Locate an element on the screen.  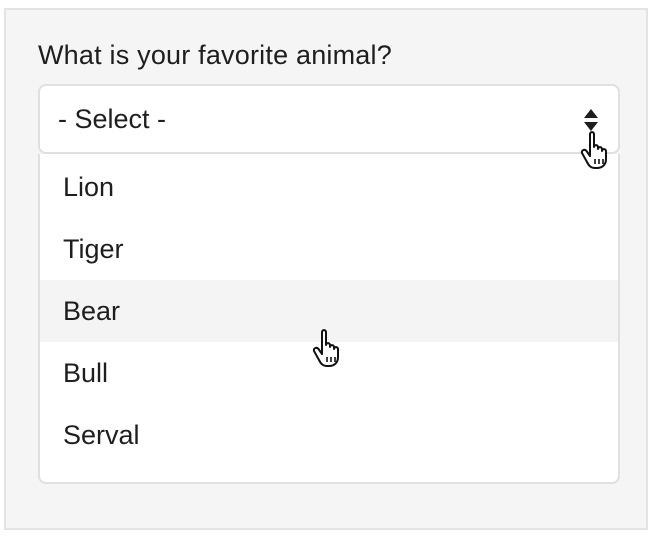
option-serval: Serval is located at coordinates (329, 435).